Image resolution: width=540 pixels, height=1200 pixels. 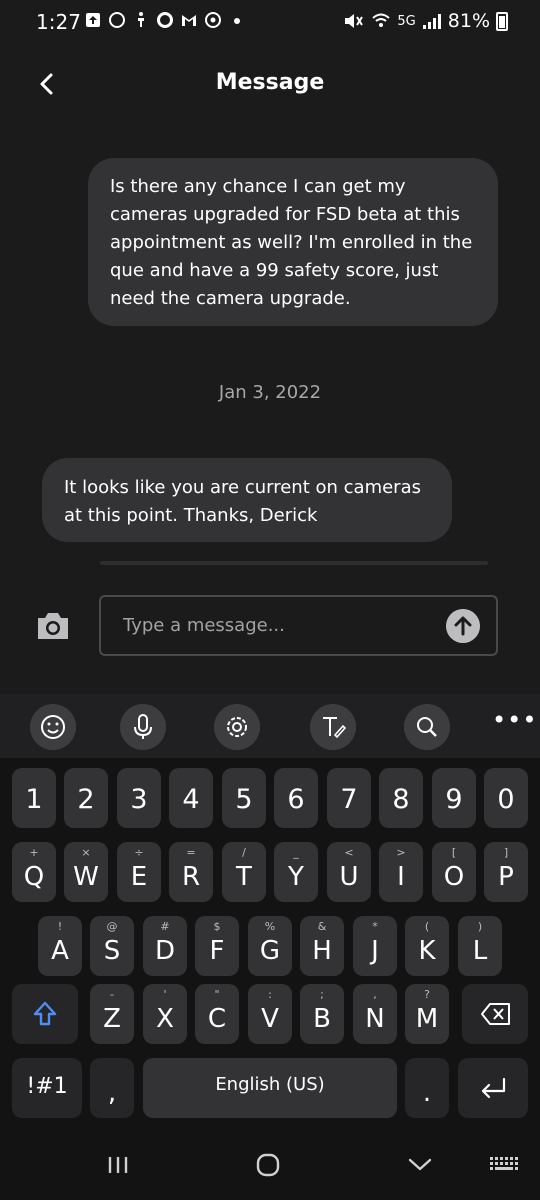 What do you see at coordinates (58, 22) in the screenshot?
I see `status-time: 1:27` at bounding box center [58, 22].